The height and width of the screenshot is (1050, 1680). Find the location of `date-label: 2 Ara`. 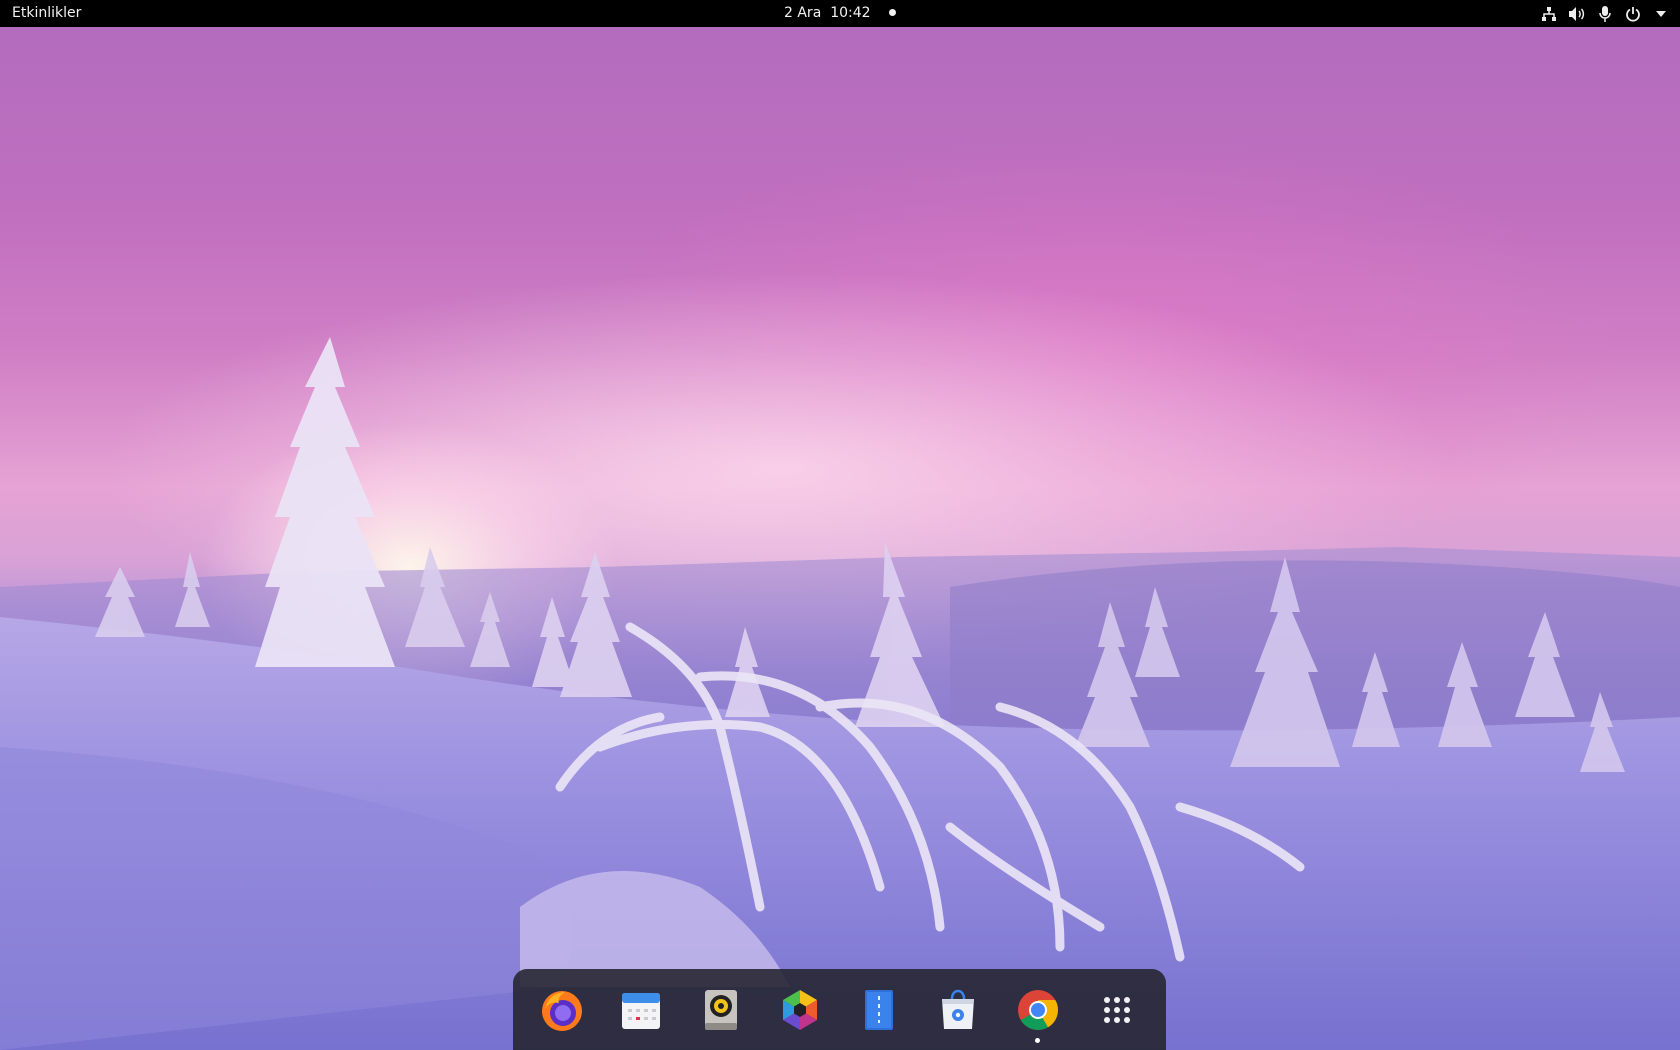

date-label: 2 Ara is located at coordinates (803, 13).